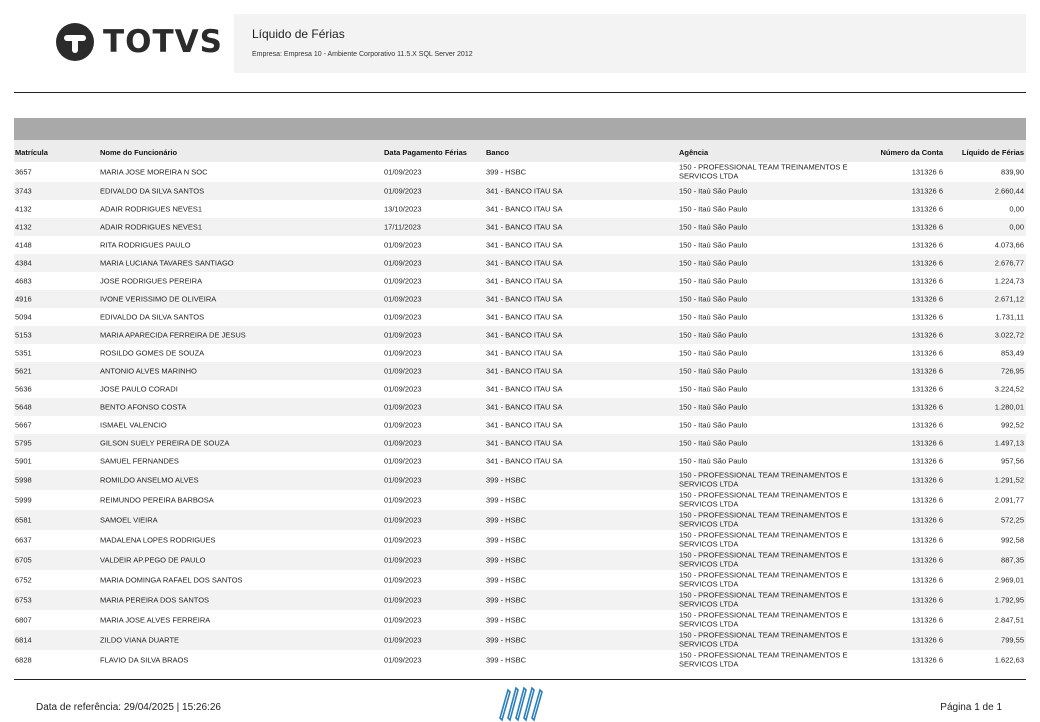 Image resolution: width=1040 pixels, height=722 pixels. I want to click on report-title: Líquido de Férias, so click(298, 34).